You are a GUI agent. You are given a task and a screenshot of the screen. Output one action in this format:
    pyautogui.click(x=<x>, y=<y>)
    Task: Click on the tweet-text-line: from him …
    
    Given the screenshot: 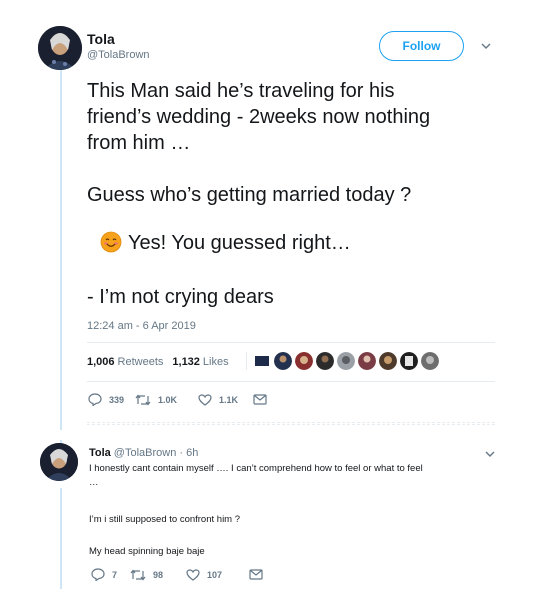 What is the action you would take?
    pyautogui.click(x=139, y=143)
    